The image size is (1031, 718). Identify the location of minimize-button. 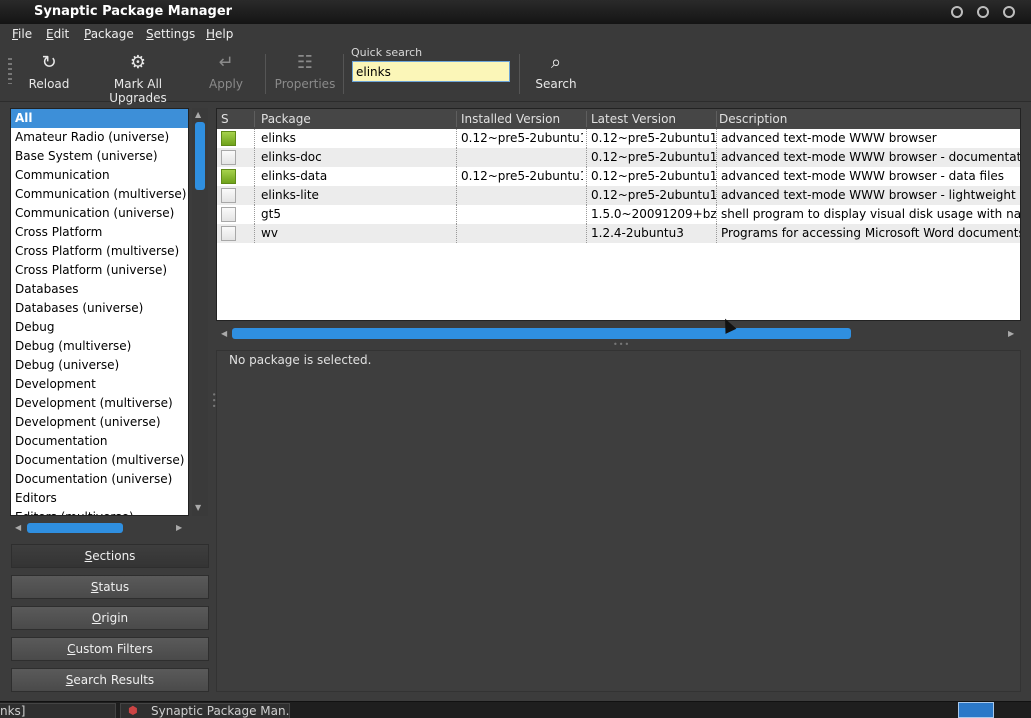
(957, 12).